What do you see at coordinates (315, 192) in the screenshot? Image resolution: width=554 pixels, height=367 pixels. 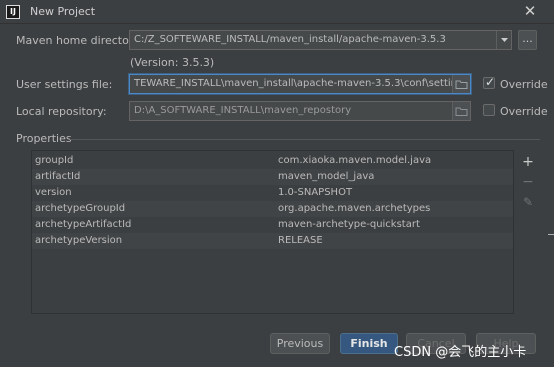 I see `property-value: 1.0-SNAPSHOT` at bounding box center [315, 192].